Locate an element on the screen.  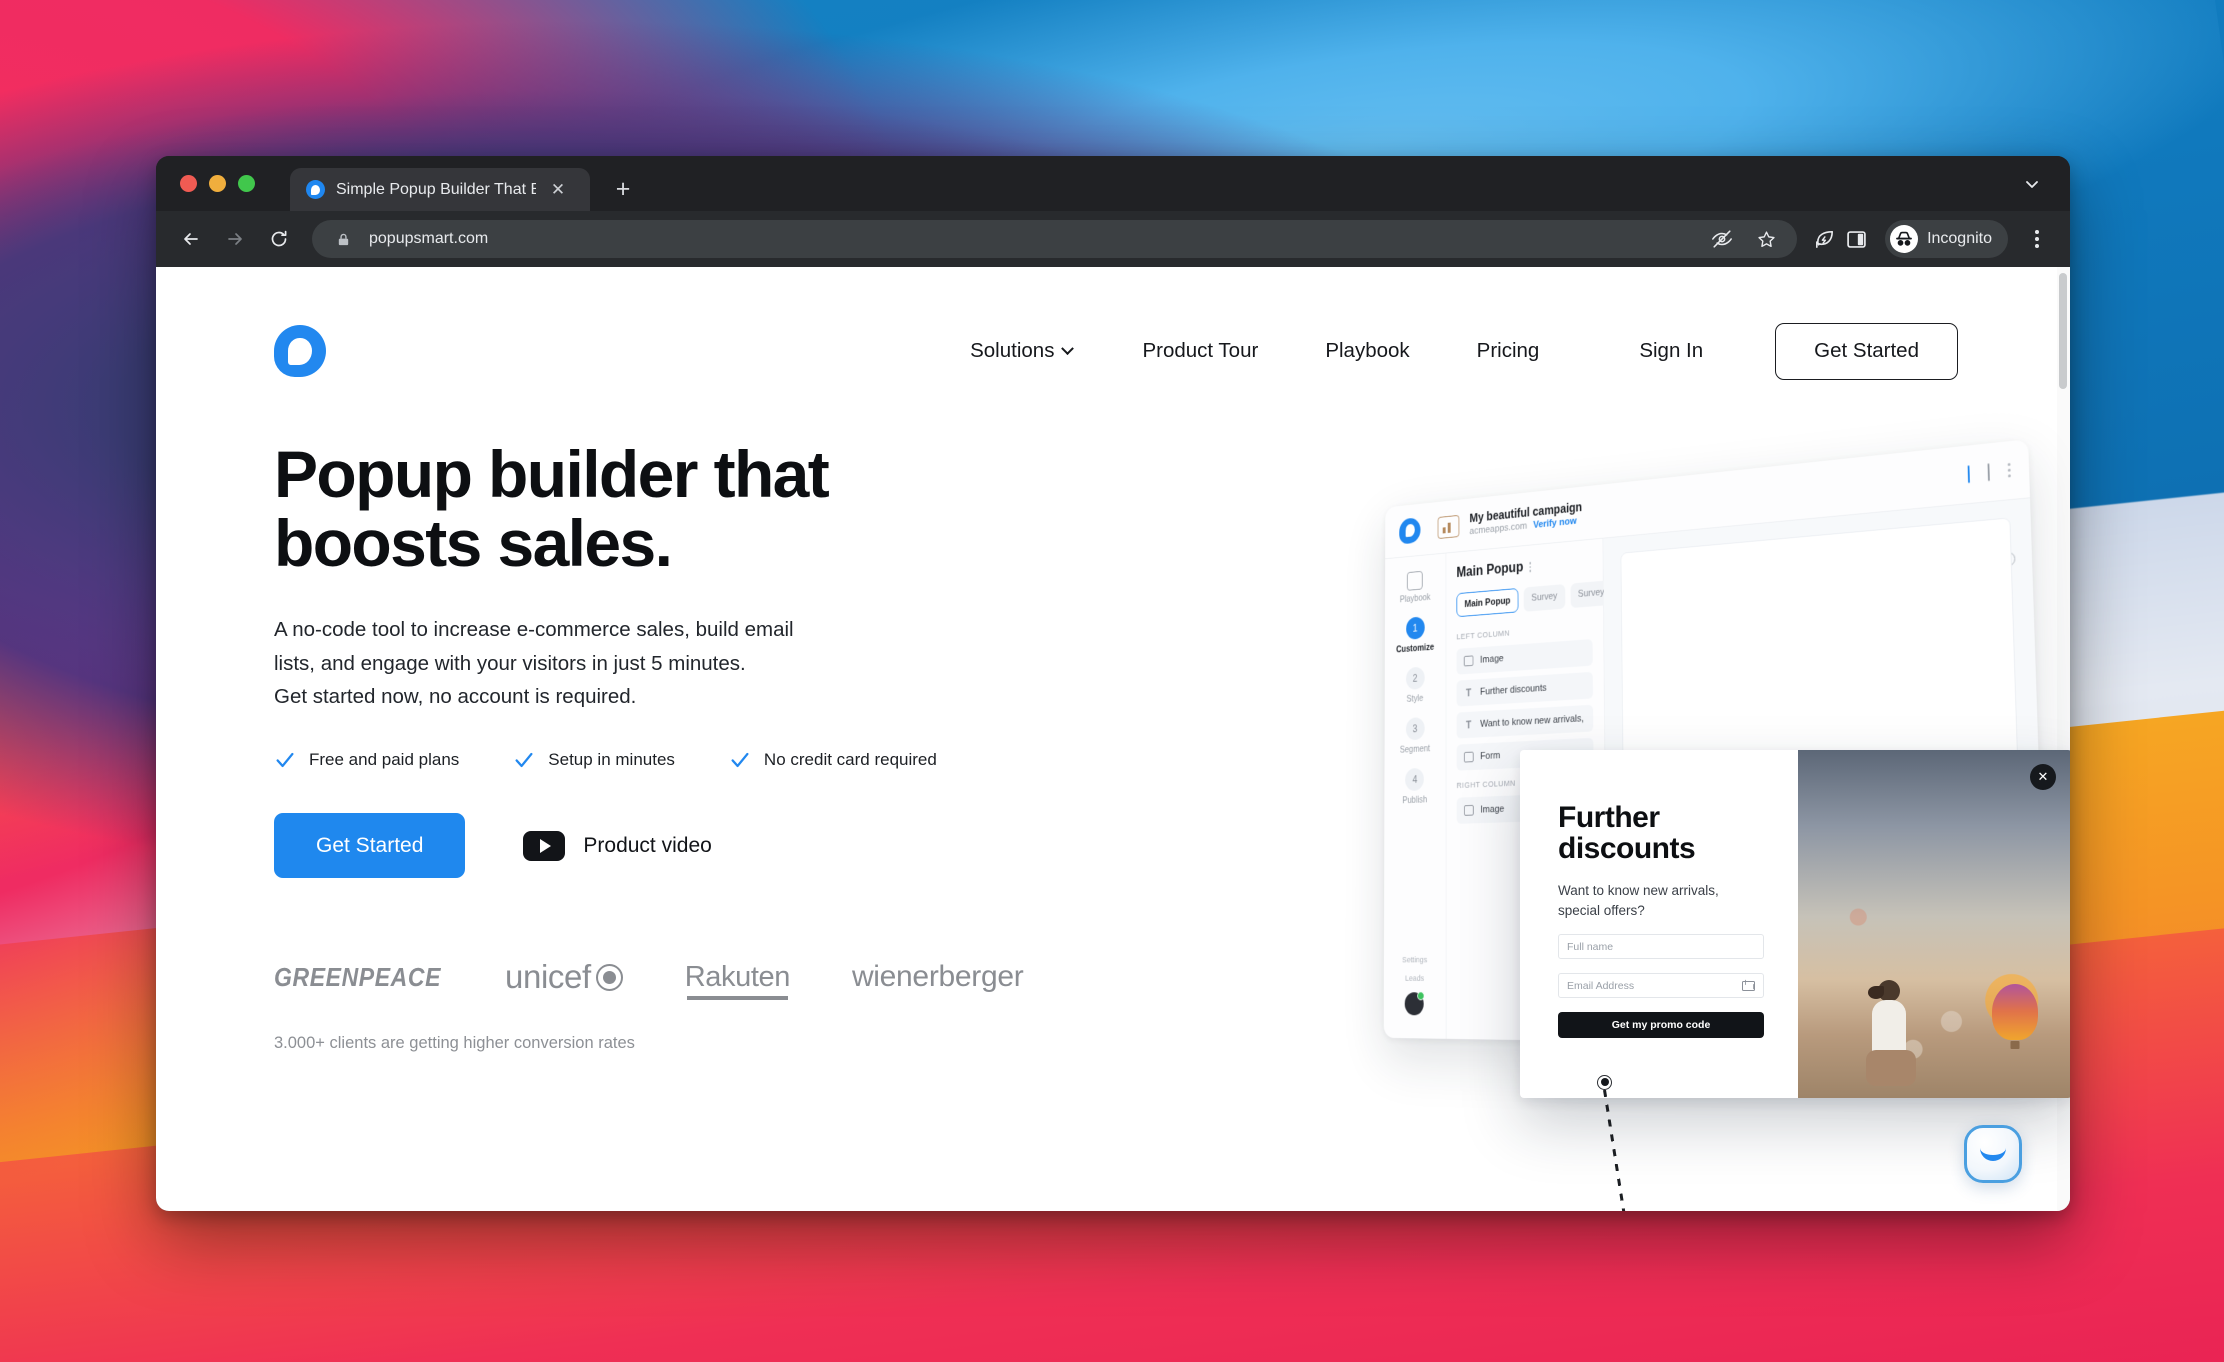
eye-off-icon is located at coordinates (1722, 239).